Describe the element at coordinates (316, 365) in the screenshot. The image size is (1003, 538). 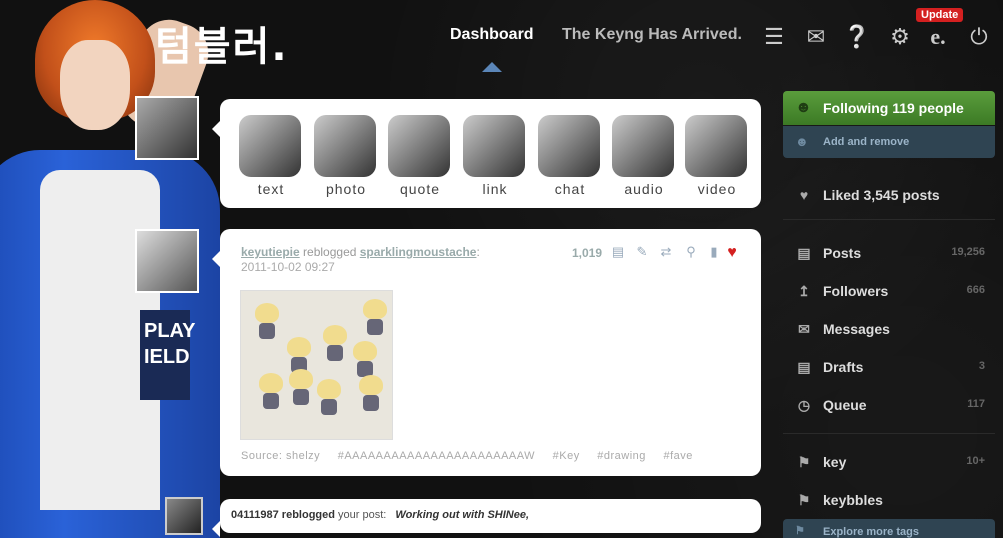
I see `post-photo` at that location.